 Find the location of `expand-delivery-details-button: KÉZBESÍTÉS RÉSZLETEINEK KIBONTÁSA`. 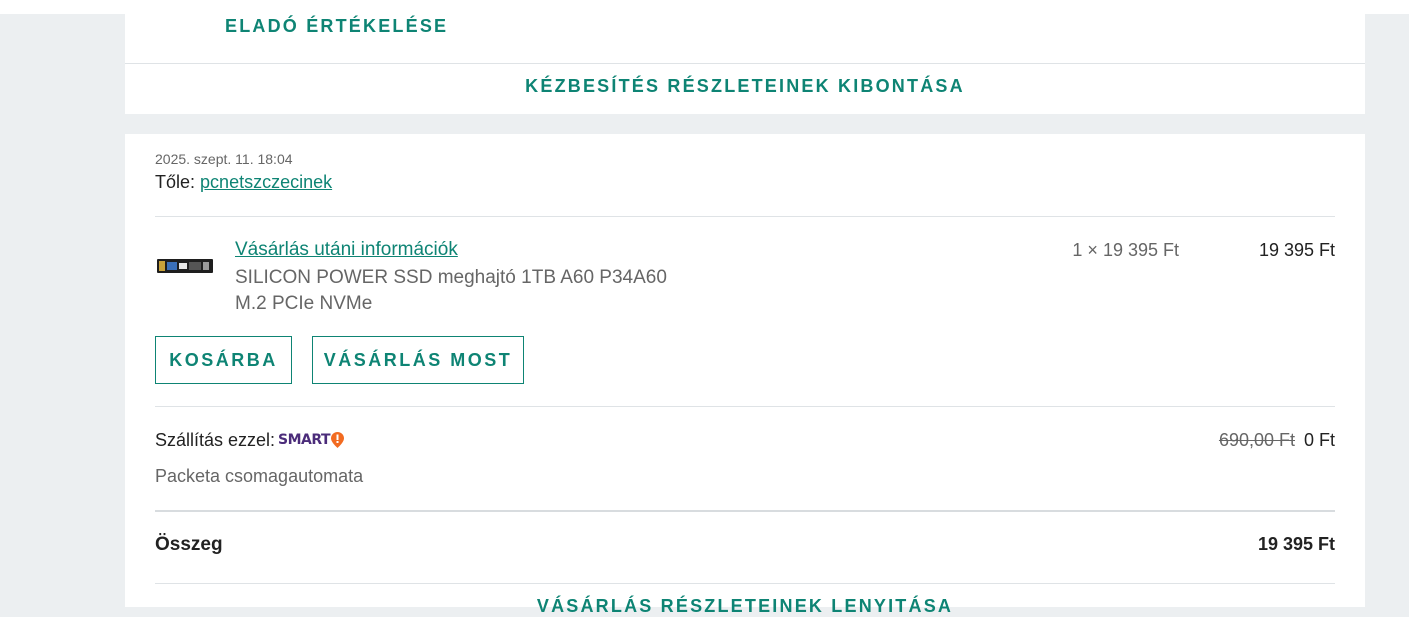

expand-delivery-details-button: KÉZBESÍTÉS RÉSZLETEINEK KIBONTÁSA is located at coordinates (745, 86).